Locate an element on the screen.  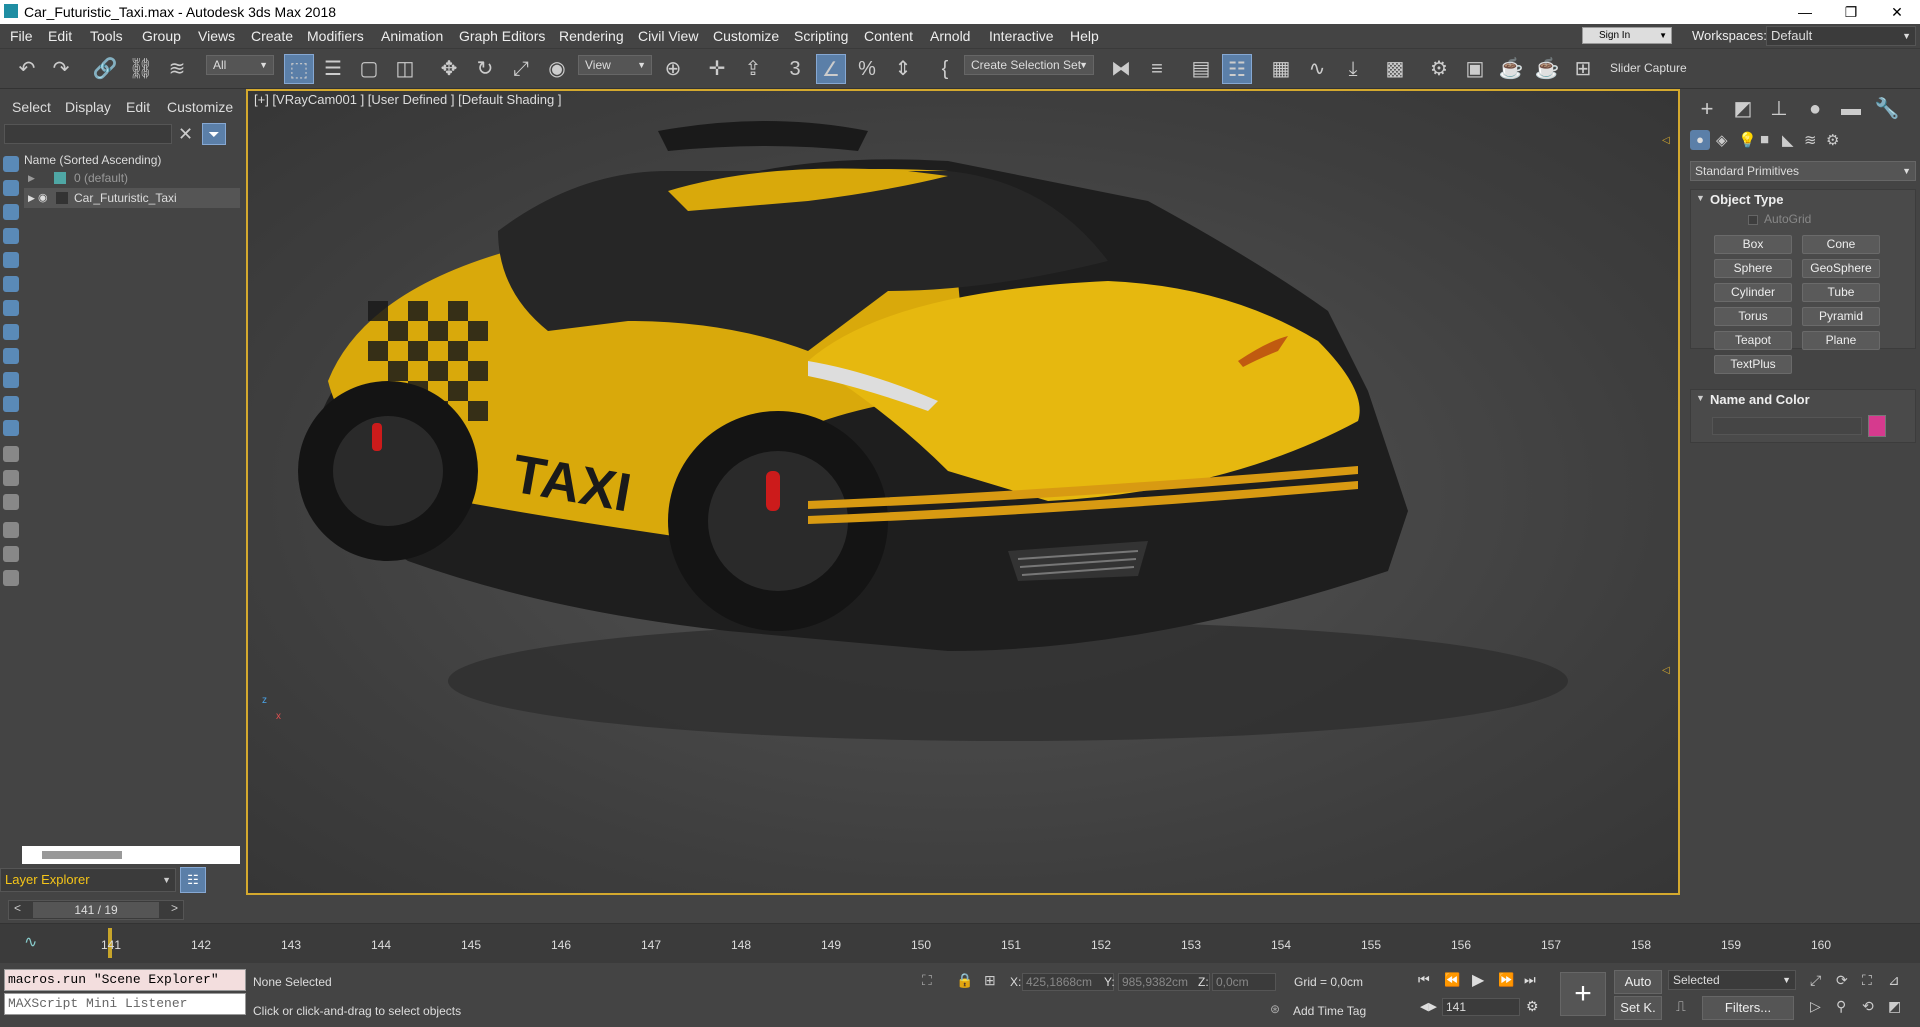
modify-tab-icon: ◩ is located at coordinates (1743, 109).